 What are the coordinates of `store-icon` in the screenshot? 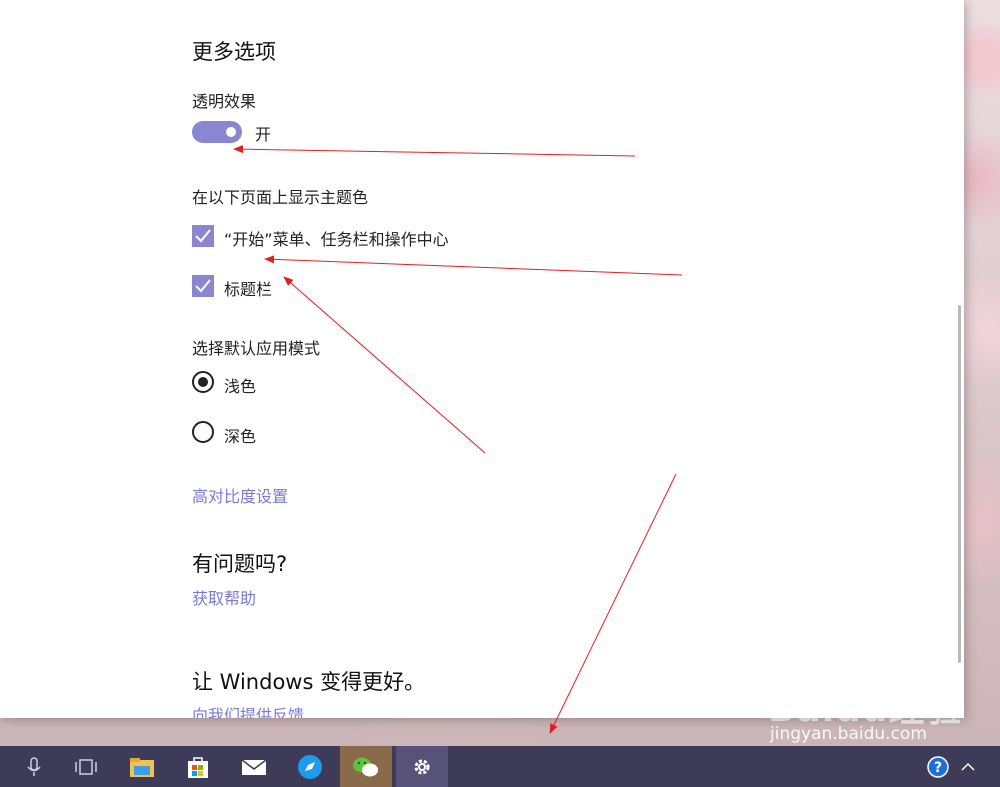 It's located at (198, 767).